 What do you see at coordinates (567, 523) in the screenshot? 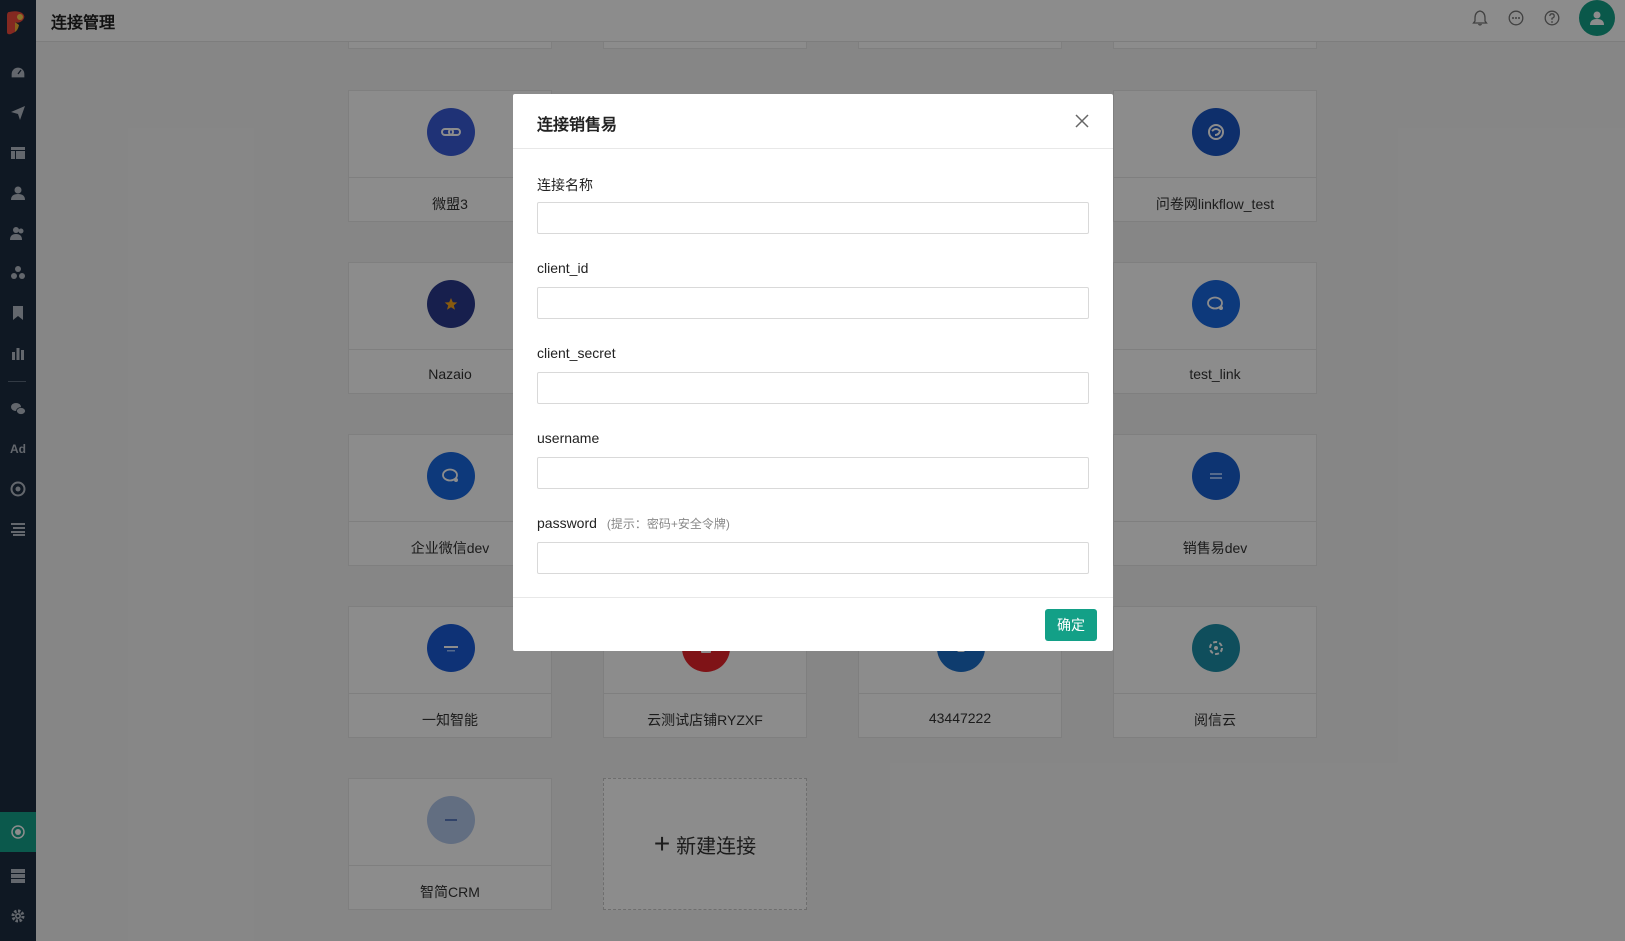
I see `password-label: password` at bounding box center [567, 523].